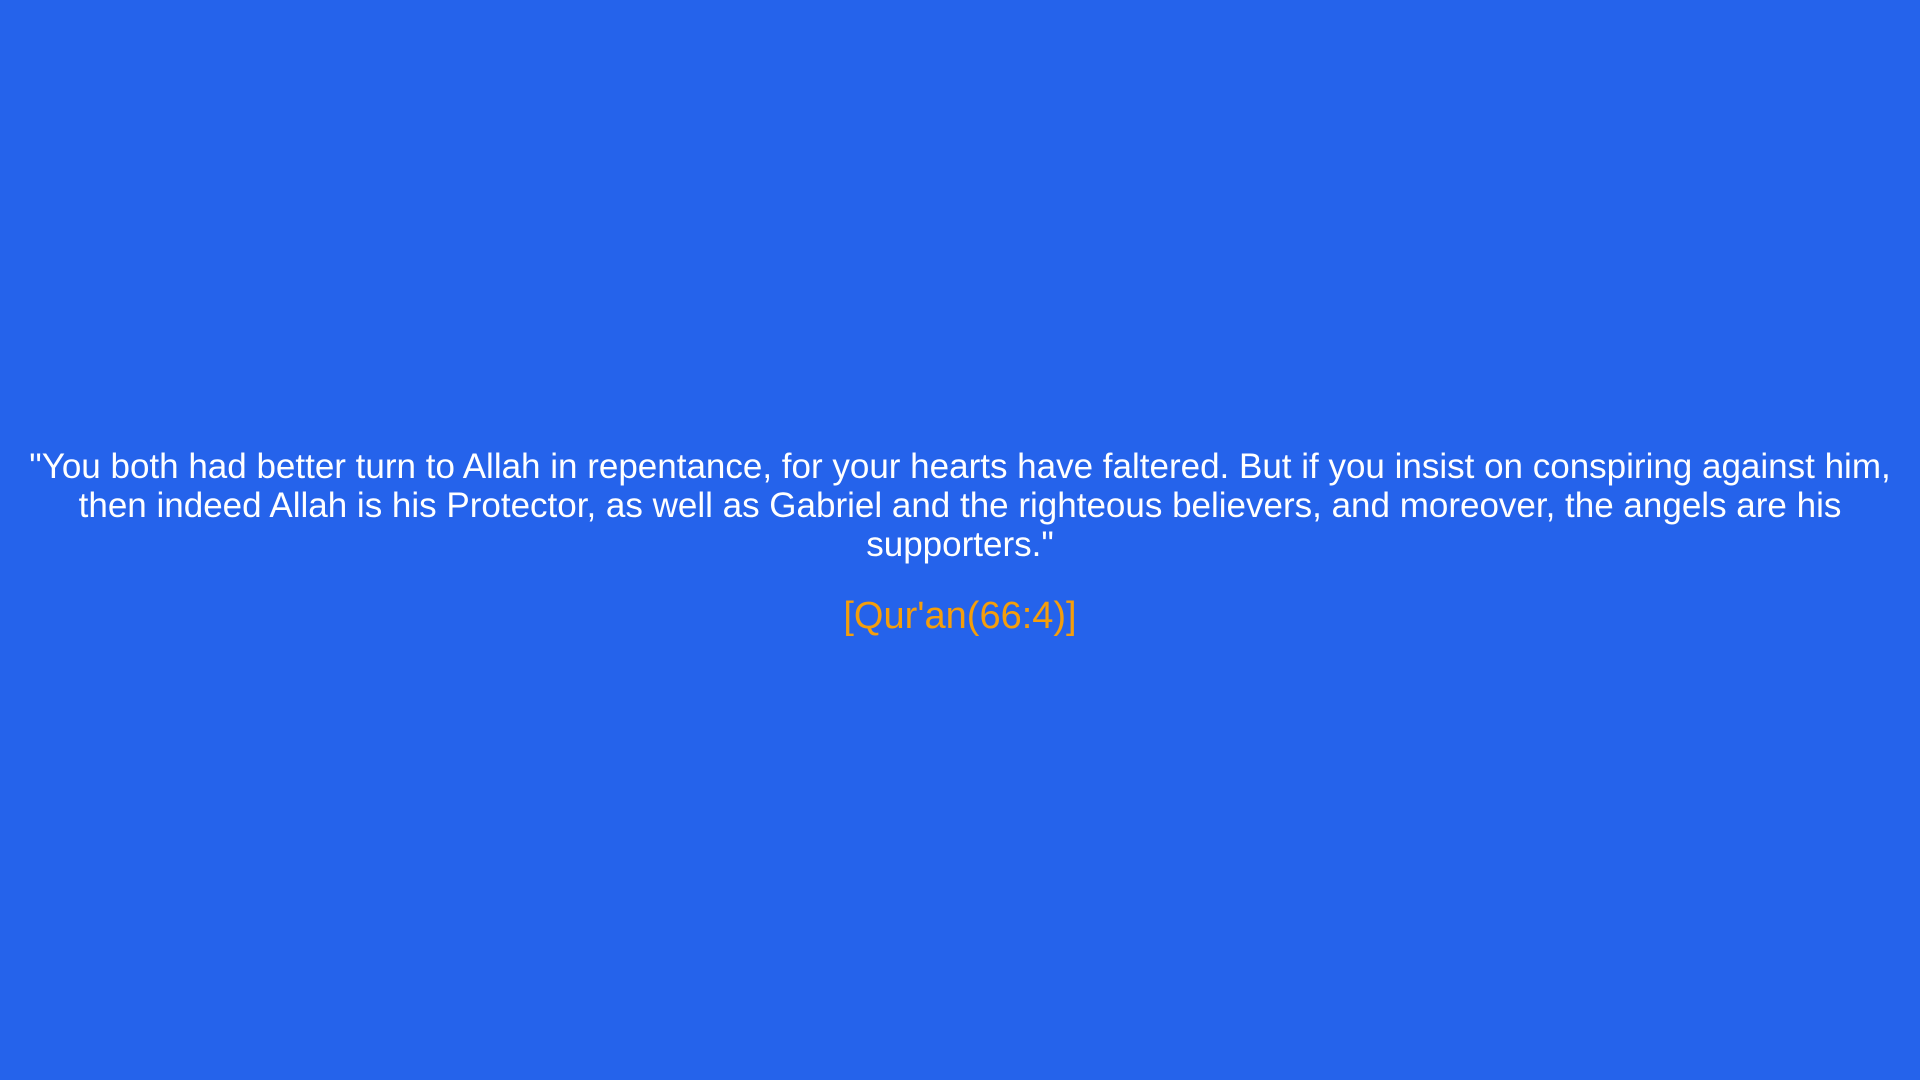  I want to click on quote-citation: [Qur'an(66:4)], so click(960, 616).